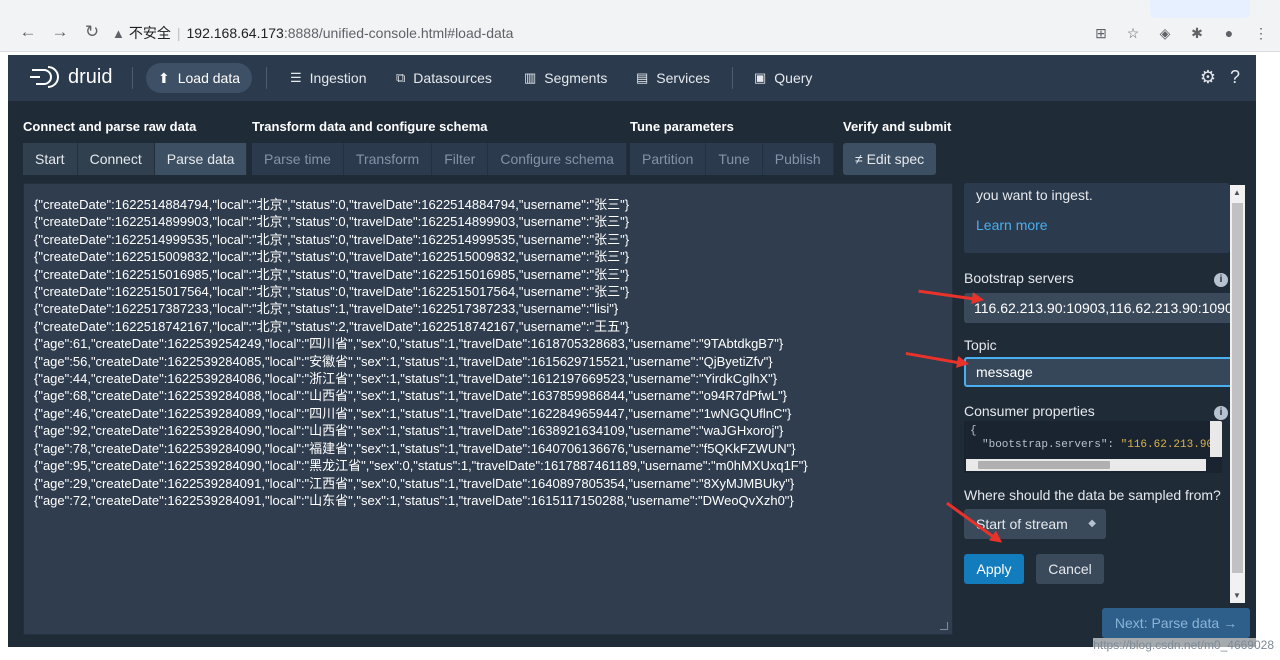  Describe the element at coordinates (897, 126) in the screenshot. I see `step-group-title: Verify and submit` at that location.